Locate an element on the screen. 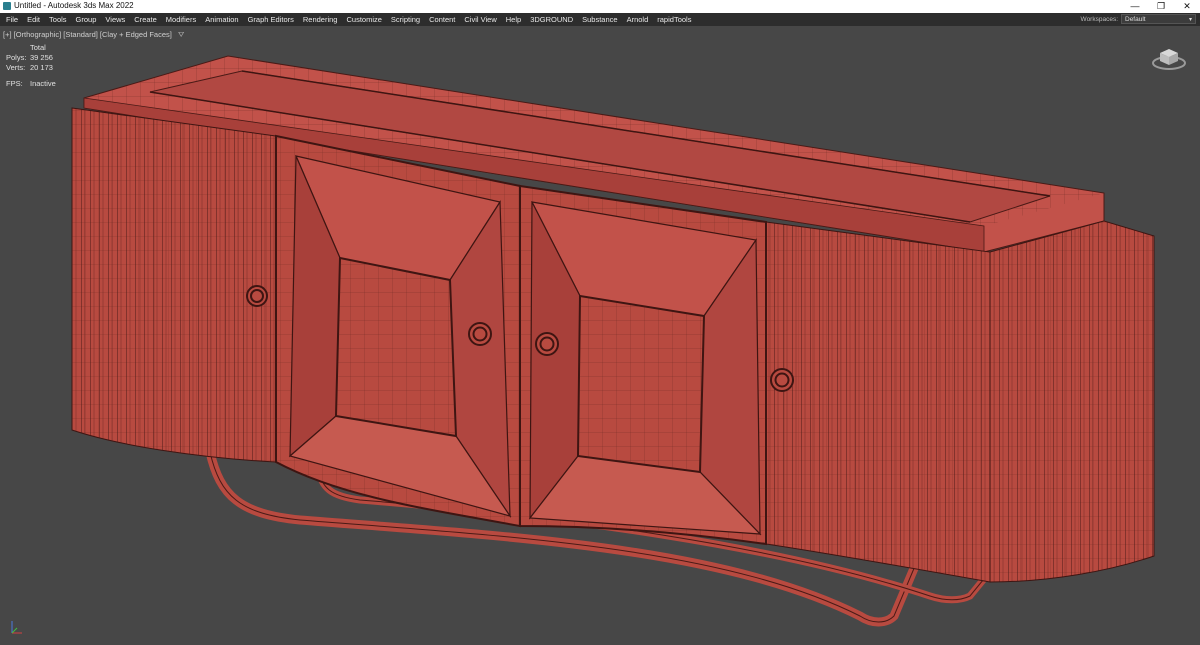  menu-item-animation: Animation is located at coordinates (222, 18).